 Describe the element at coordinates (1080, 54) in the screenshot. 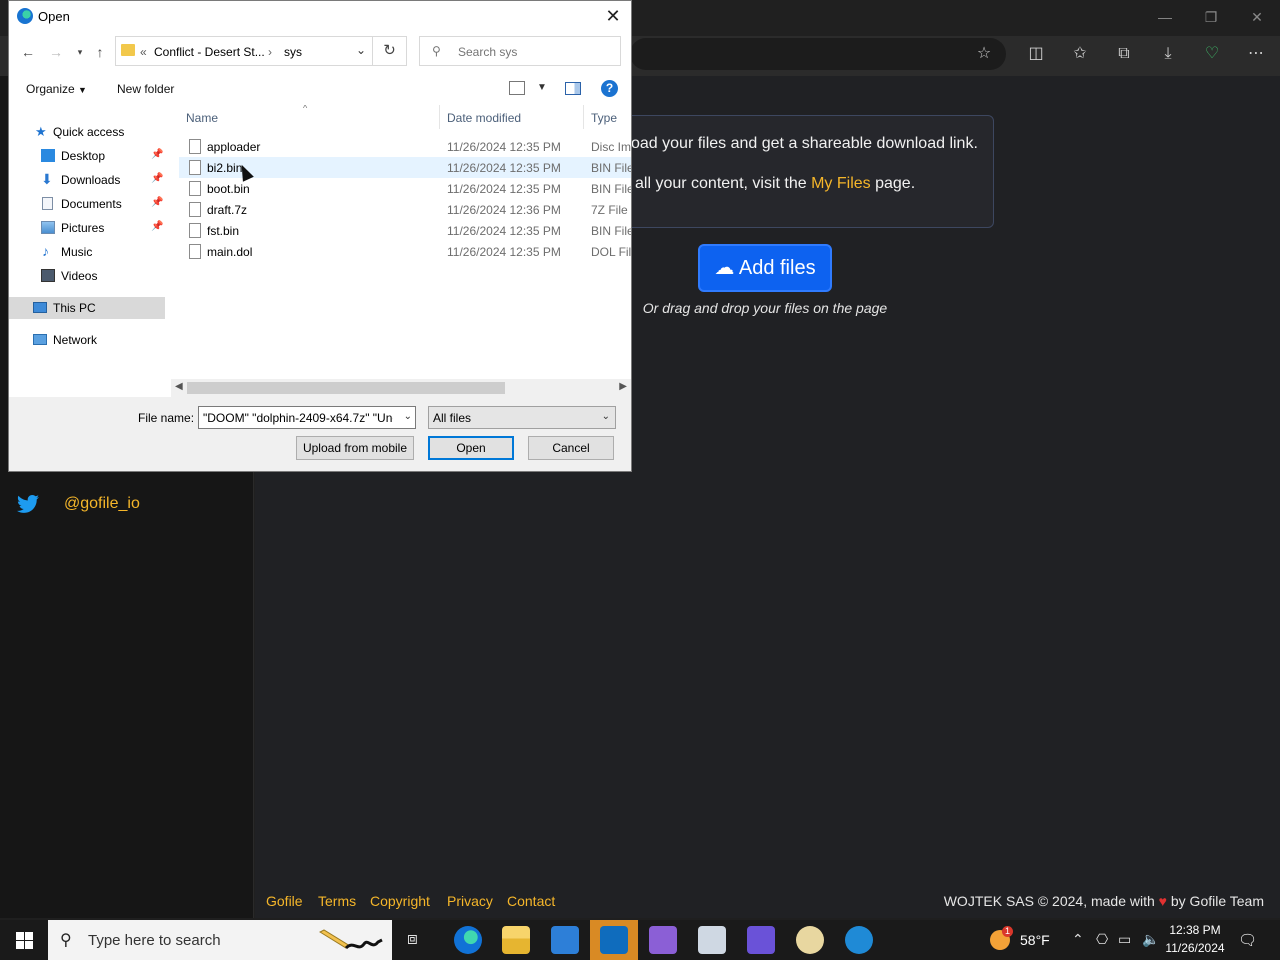

I see `favorites-icon: ✩` at that location.